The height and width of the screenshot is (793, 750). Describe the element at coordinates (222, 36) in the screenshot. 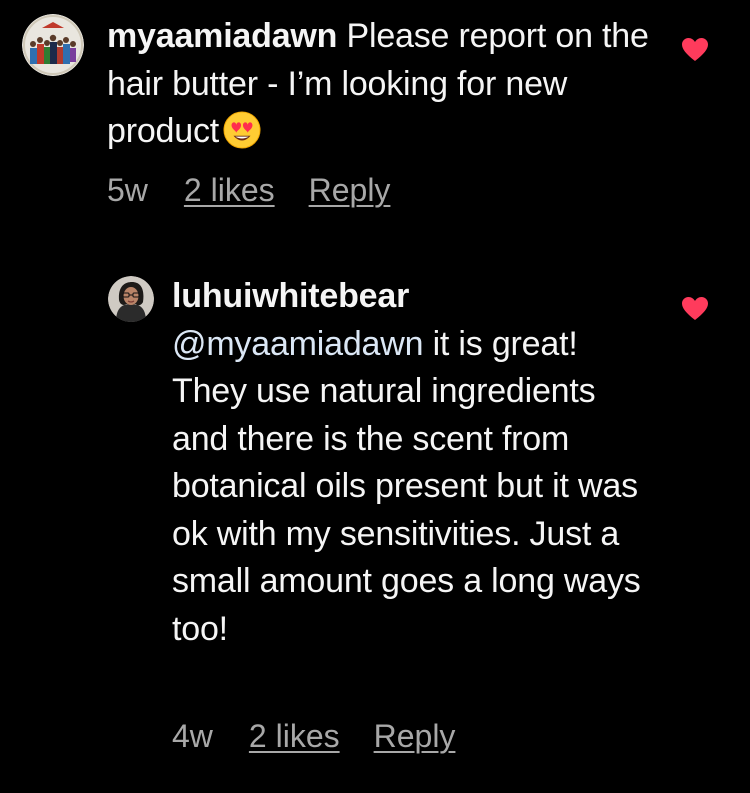

I see `comment-1-username: myaamiadawn` at that location.